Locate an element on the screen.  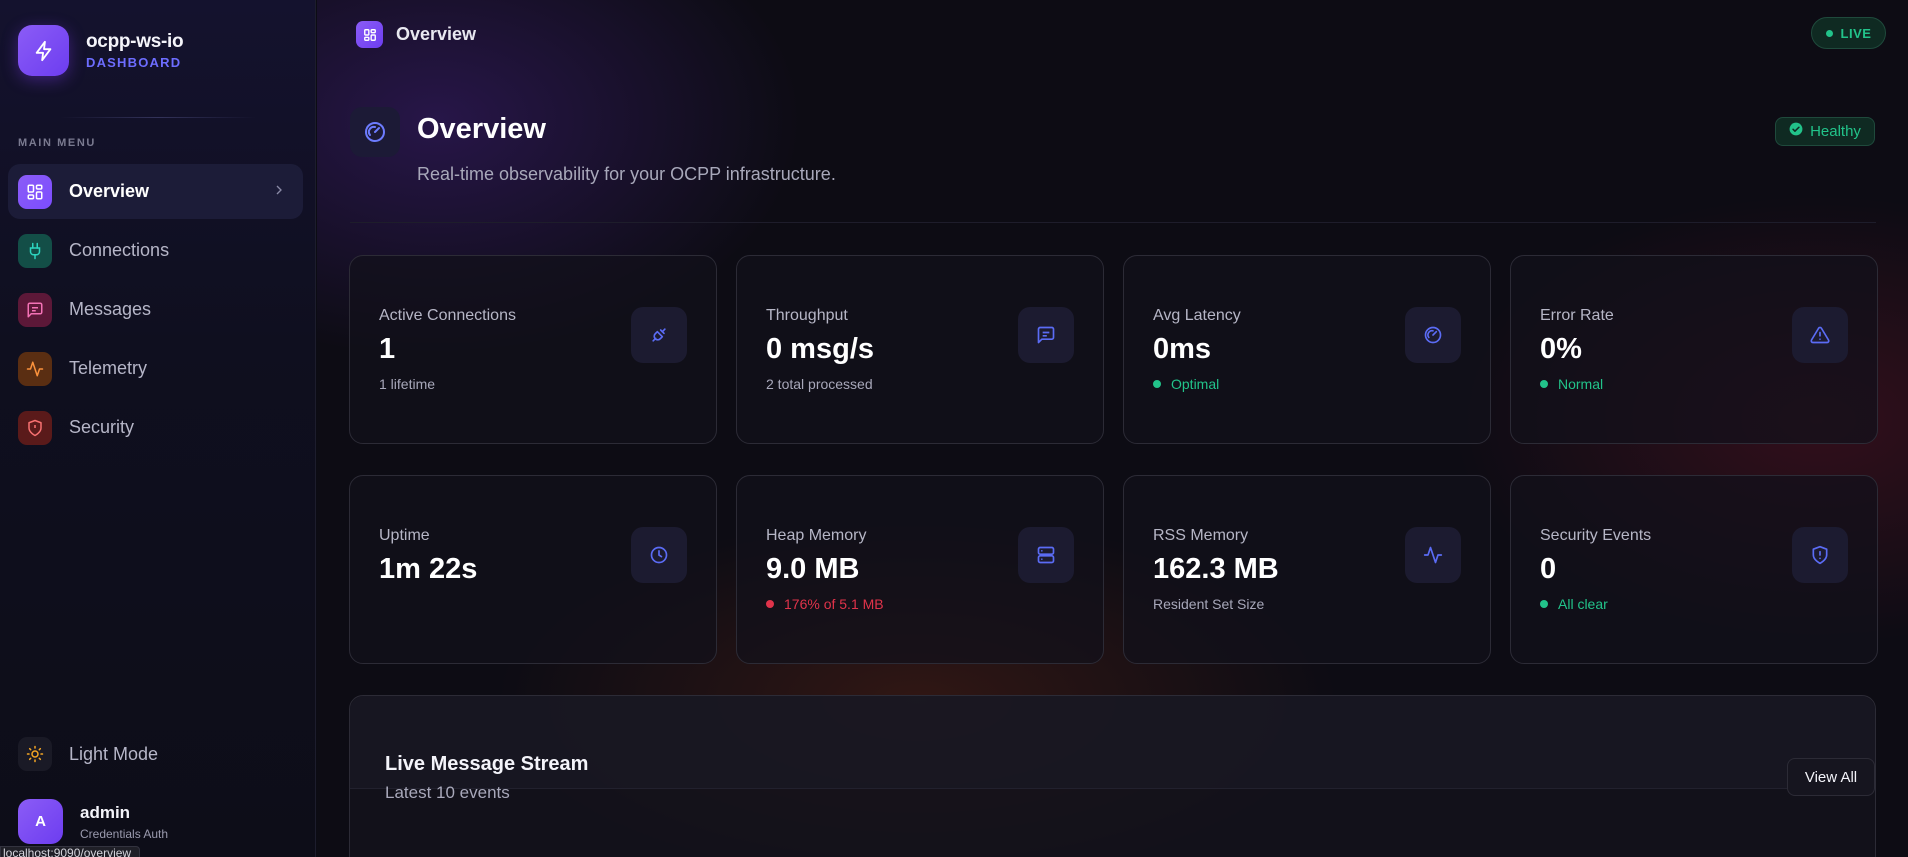
stat-subtext: 2 total processed is located at coordinates (819, 384).